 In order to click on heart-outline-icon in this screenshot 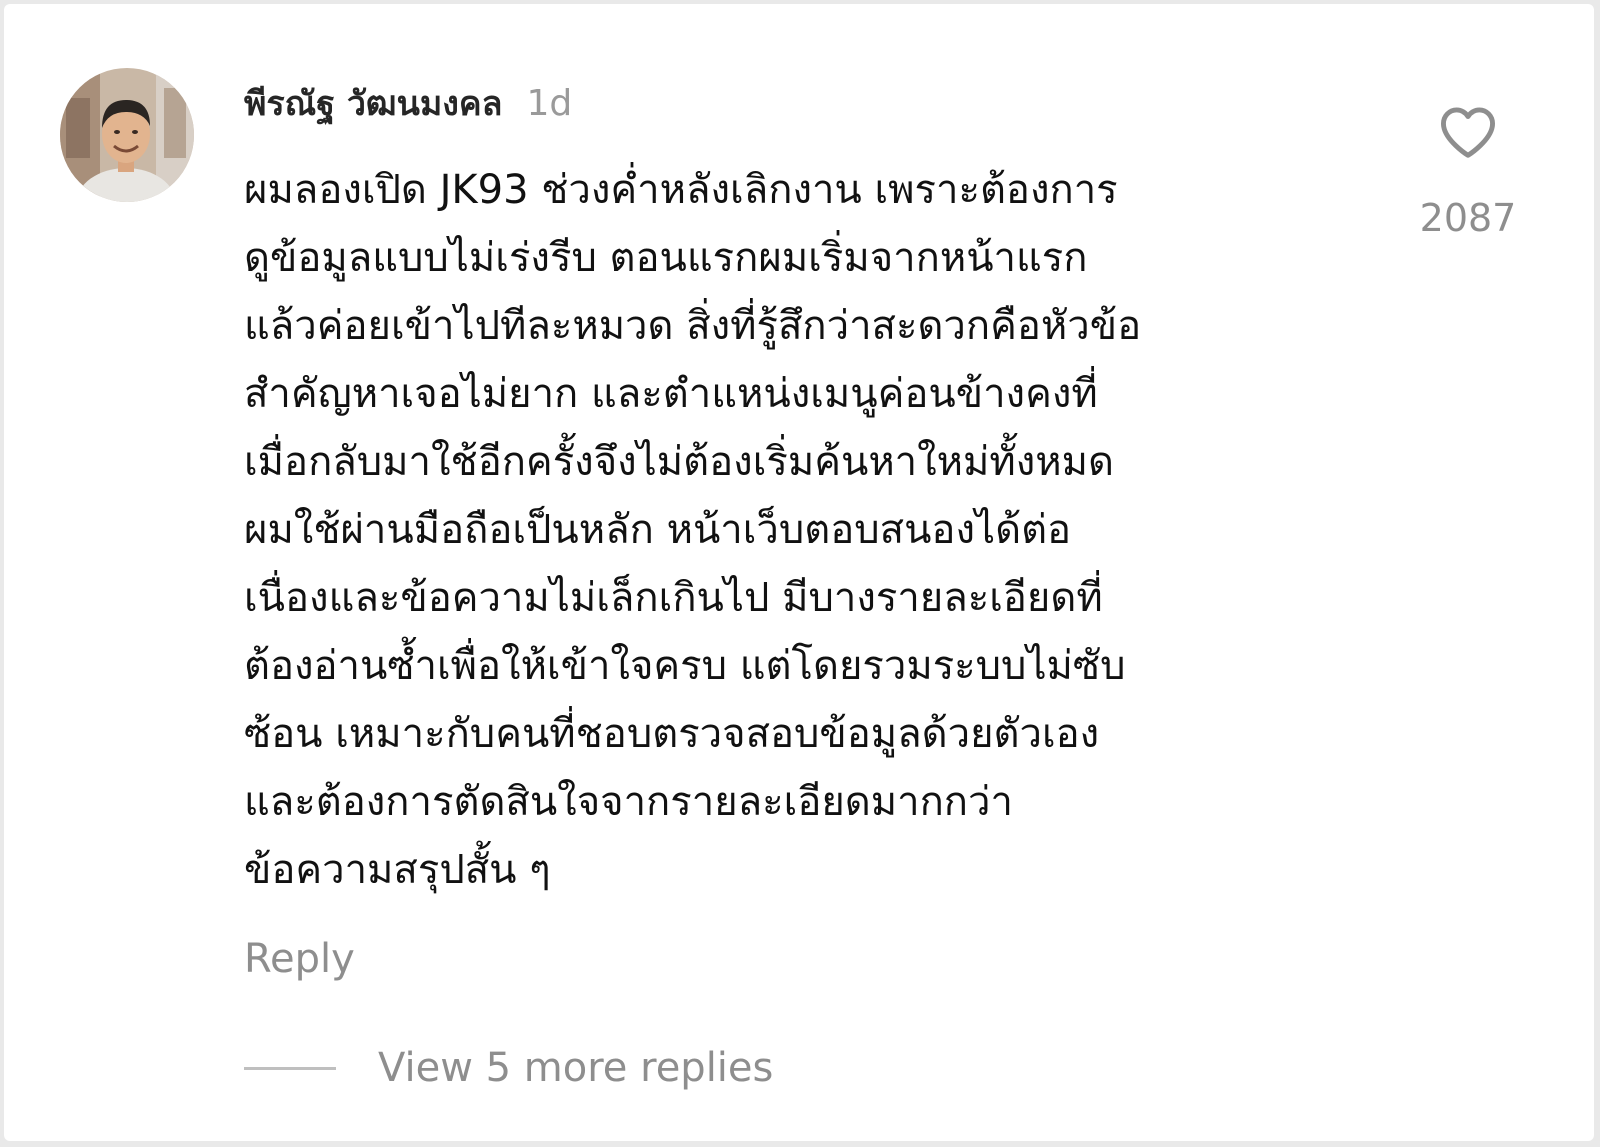, I will do `click(1468, 132)`.